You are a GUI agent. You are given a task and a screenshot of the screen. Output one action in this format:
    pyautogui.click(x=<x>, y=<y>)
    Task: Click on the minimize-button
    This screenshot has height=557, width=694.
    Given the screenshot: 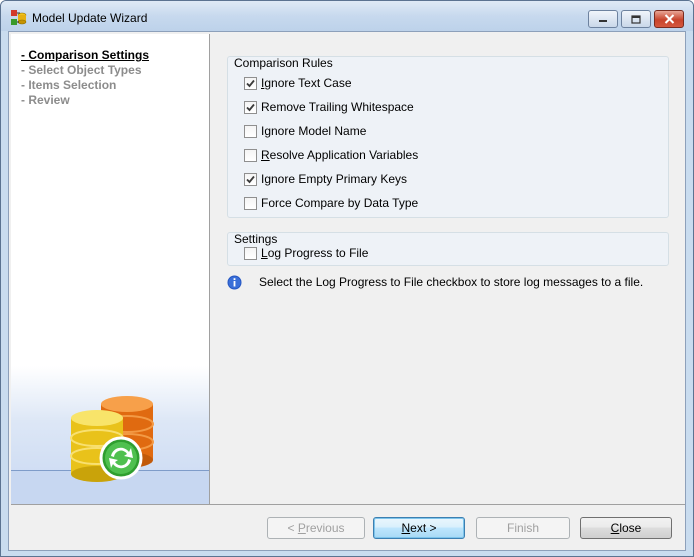 What is the action you would take?
    pyautogui.click(x=603, y=19)
    